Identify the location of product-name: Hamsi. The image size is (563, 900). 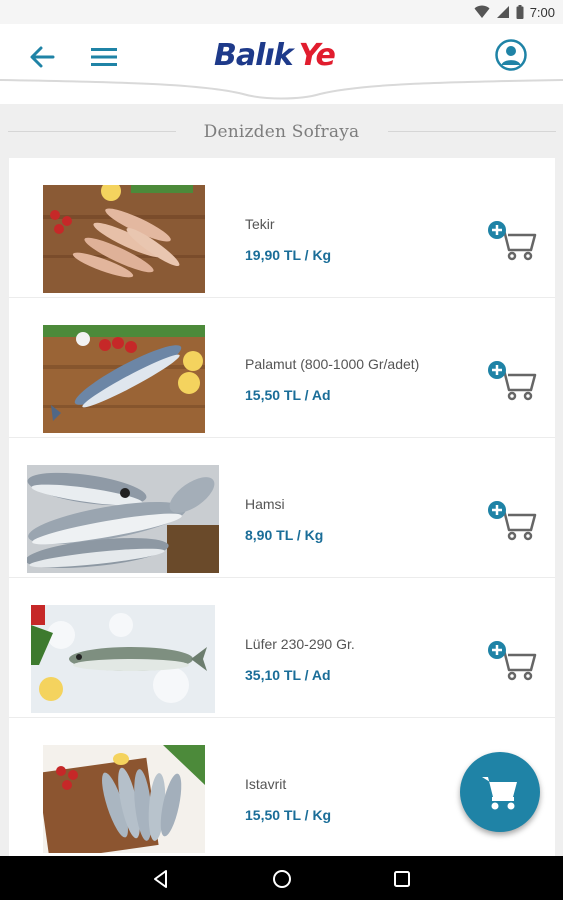
(265, 504).